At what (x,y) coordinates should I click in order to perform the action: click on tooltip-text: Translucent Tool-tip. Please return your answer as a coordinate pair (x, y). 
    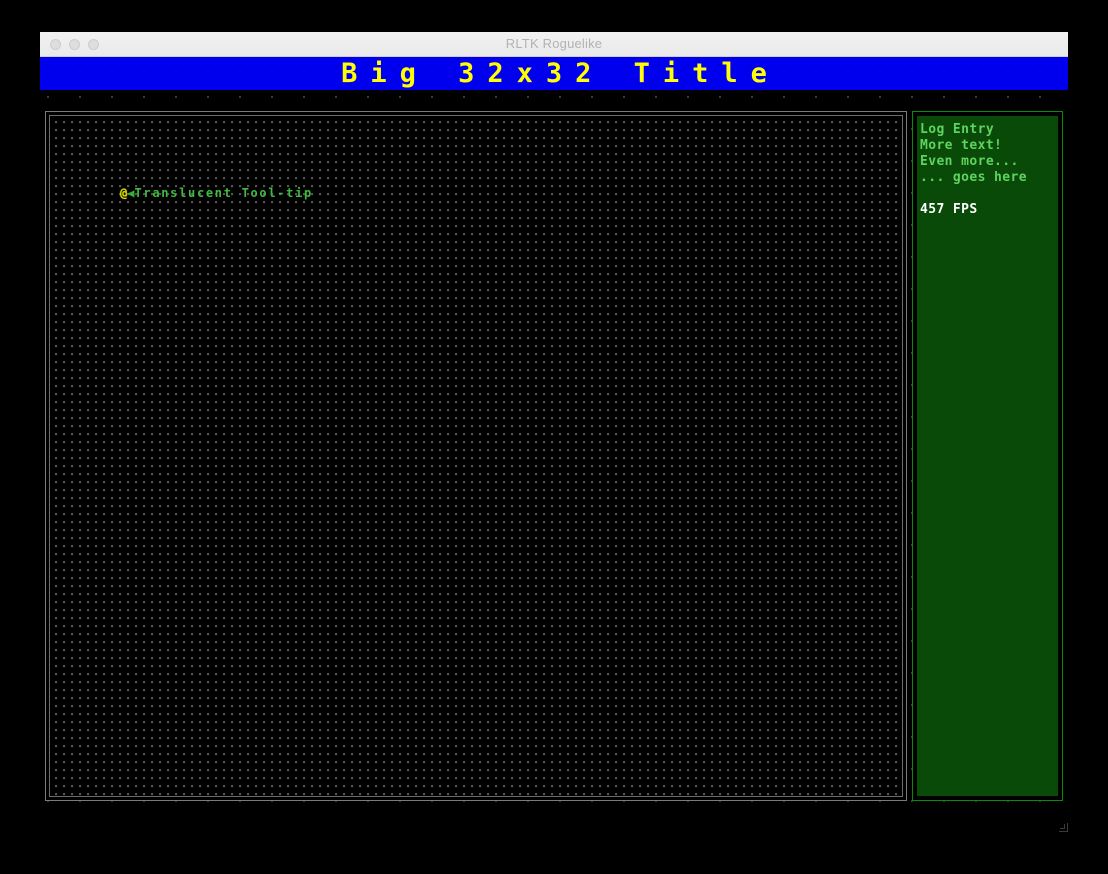
    Looking at the image, I should click on (223, 193).